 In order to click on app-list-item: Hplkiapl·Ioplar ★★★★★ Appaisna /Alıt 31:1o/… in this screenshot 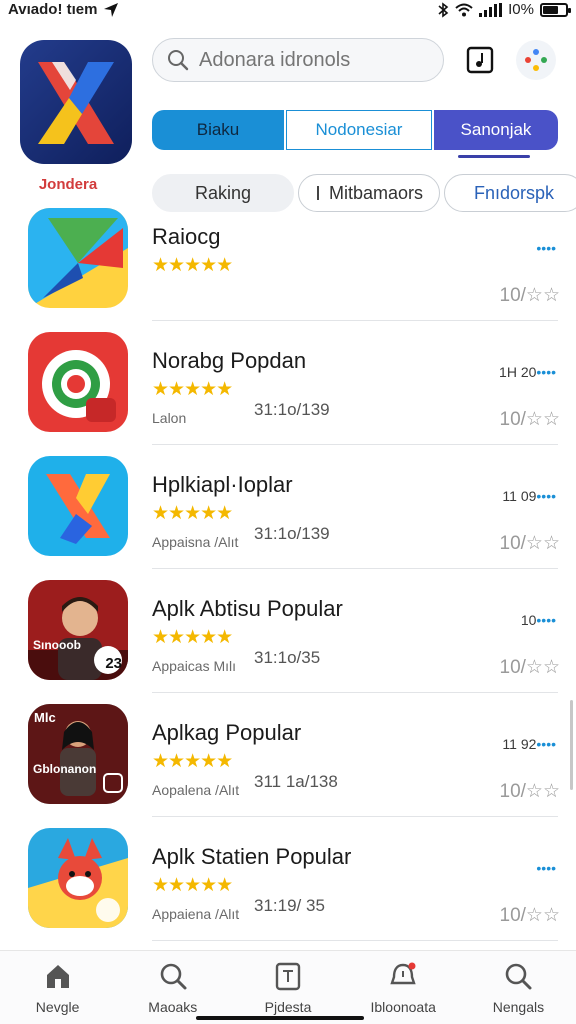, I will do `click(288, 516)`.